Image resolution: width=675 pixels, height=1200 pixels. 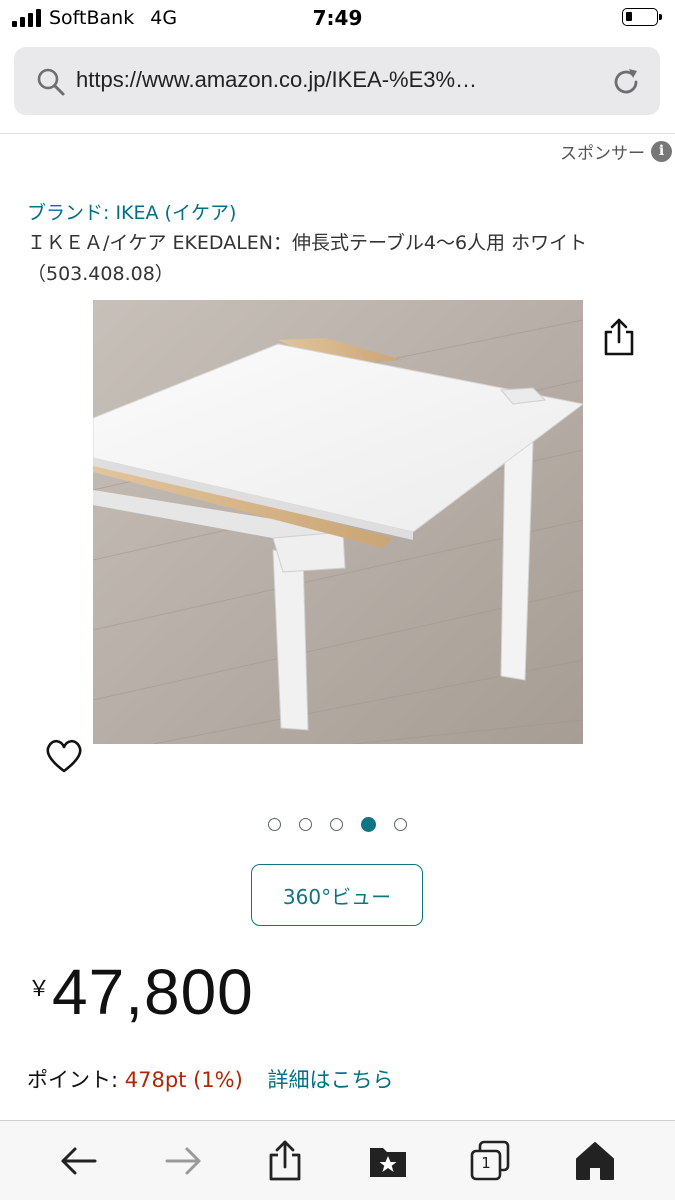 What do you see at coordinates (51, 82) in the screenshot?
I see `search-icon` at bounding box center [51, 82].